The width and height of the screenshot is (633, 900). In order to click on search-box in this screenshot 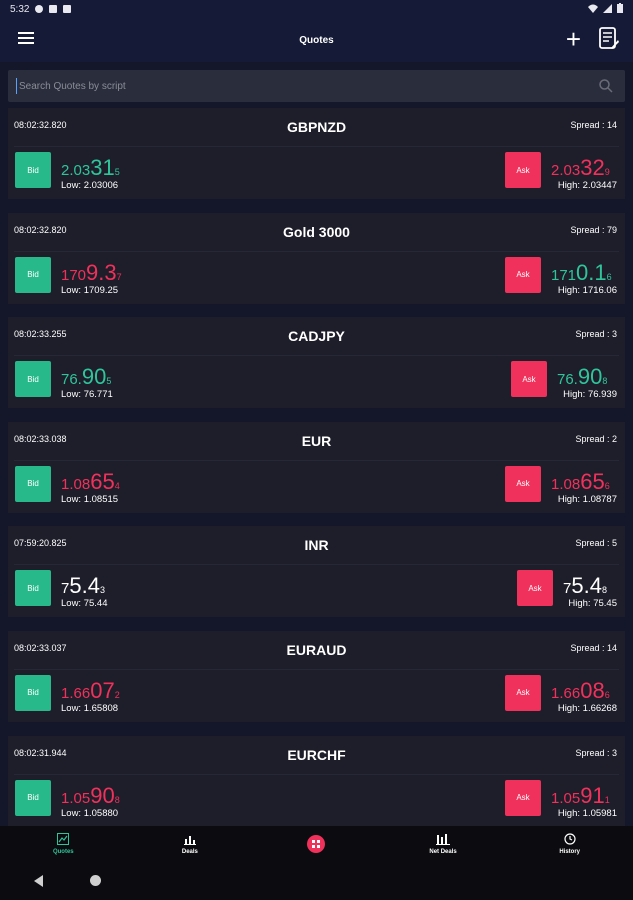, I will do `click(316, 86)`.